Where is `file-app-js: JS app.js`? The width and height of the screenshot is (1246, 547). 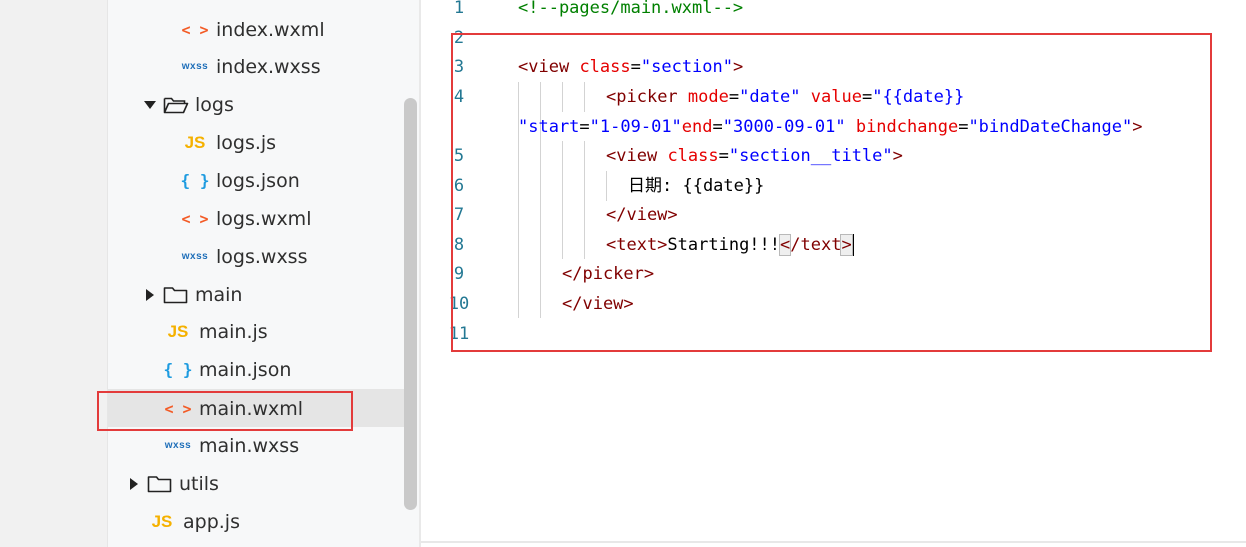 file-app-js: JS app.js is located at coordinates (193, 521).